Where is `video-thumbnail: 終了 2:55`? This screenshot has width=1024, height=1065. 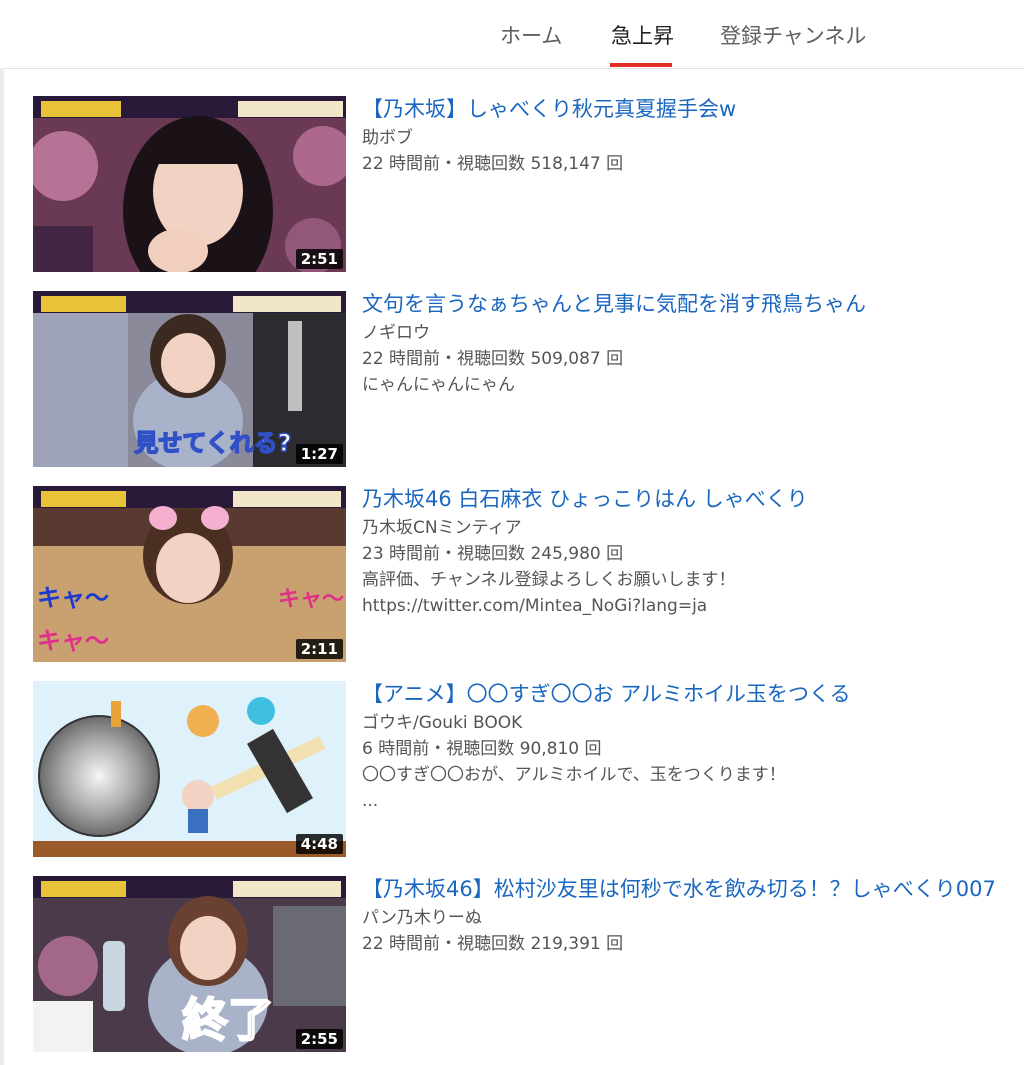
video-thumbnail: 終了 2:55 is located at coordinates (189, 964).